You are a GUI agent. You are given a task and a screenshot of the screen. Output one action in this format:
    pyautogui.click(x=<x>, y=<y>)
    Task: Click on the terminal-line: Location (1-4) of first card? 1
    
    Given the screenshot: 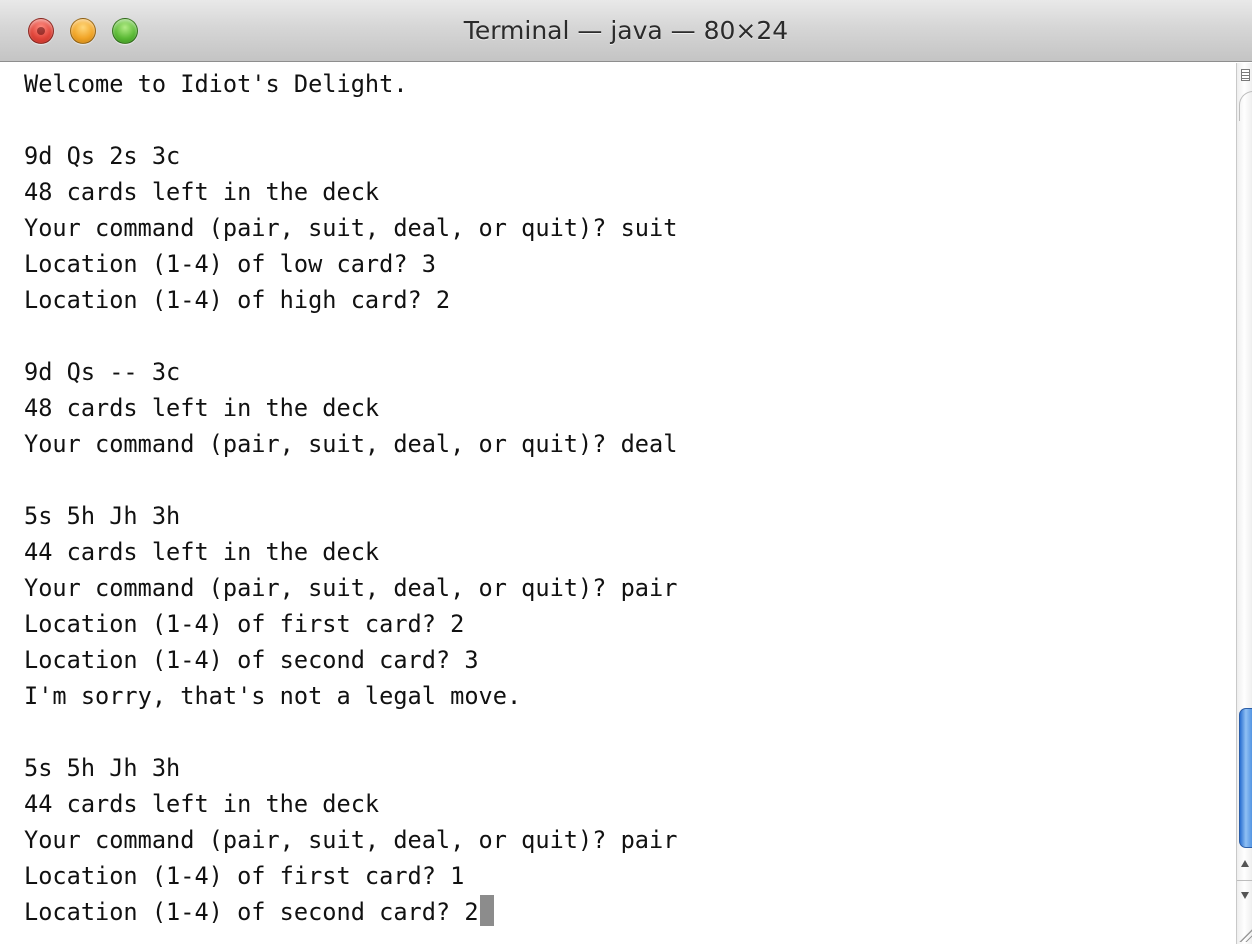 What is the action you would take?
    pyautogui.click(x=244, y=876)
    